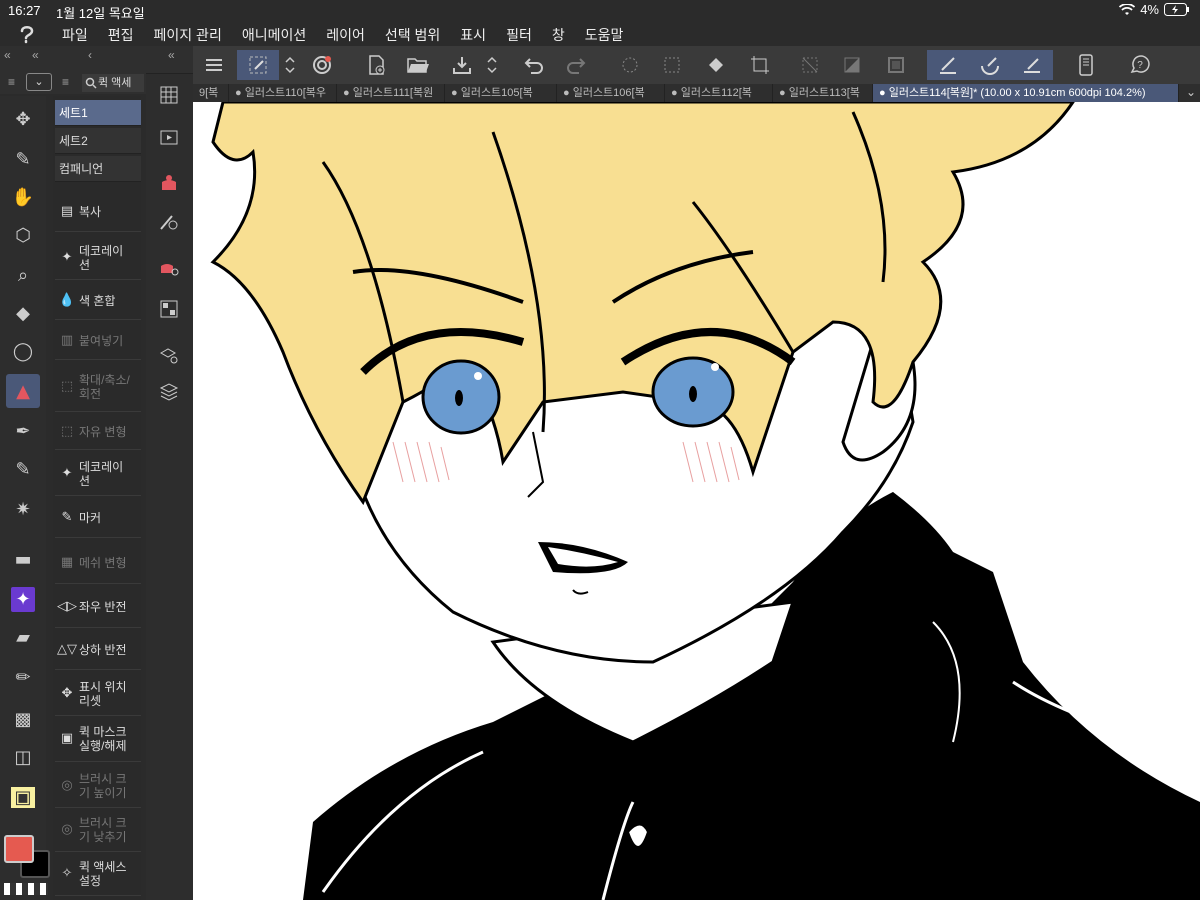 This screenshot has height=900, width=1200. What do you see at coordinates (214, 65) in the screenshot?
I see `hamburger-menu-button` at bounding box center [214, 65].